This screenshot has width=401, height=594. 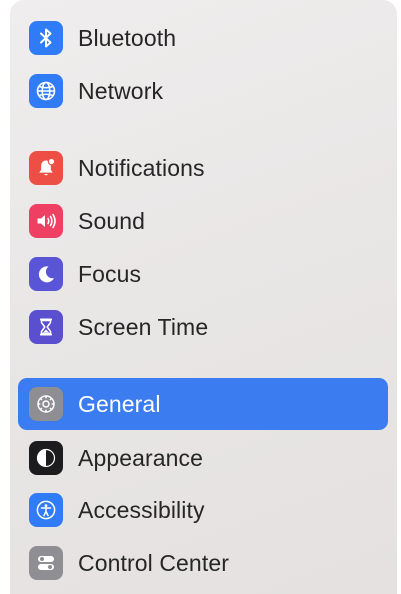 What do you see at coordinates (203, 274) in the screenshot?
I see `sidebar-item-focus: Focus` at bounding box center [203, 274].